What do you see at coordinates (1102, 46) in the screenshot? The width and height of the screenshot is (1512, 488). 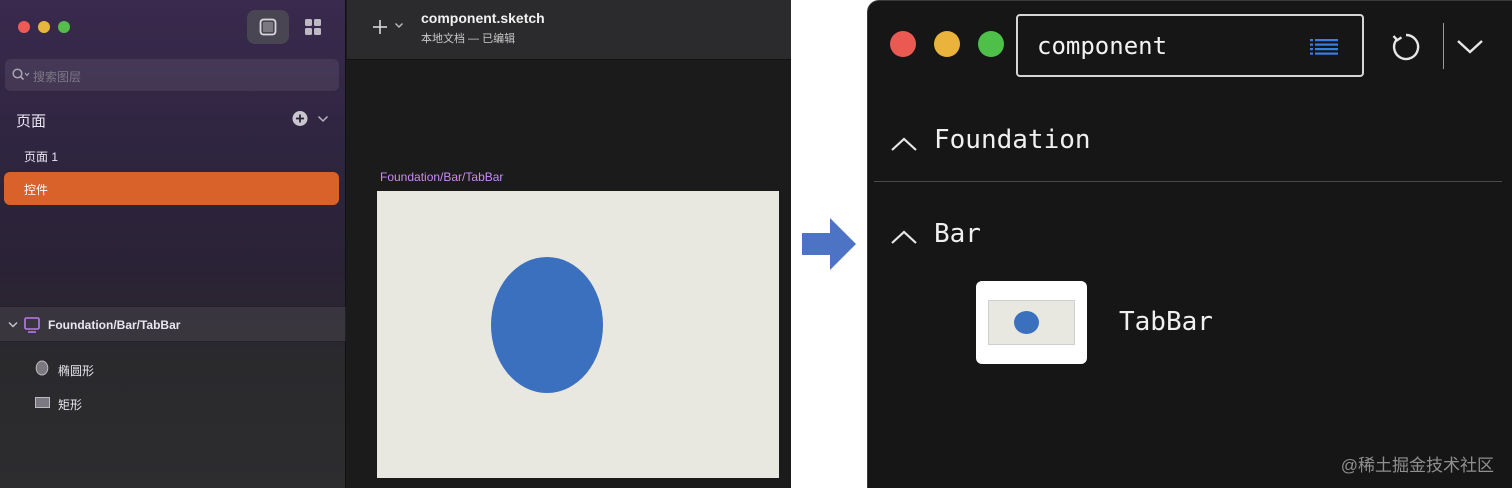 I see `search-value: component` at bounding box center [1102, 46].